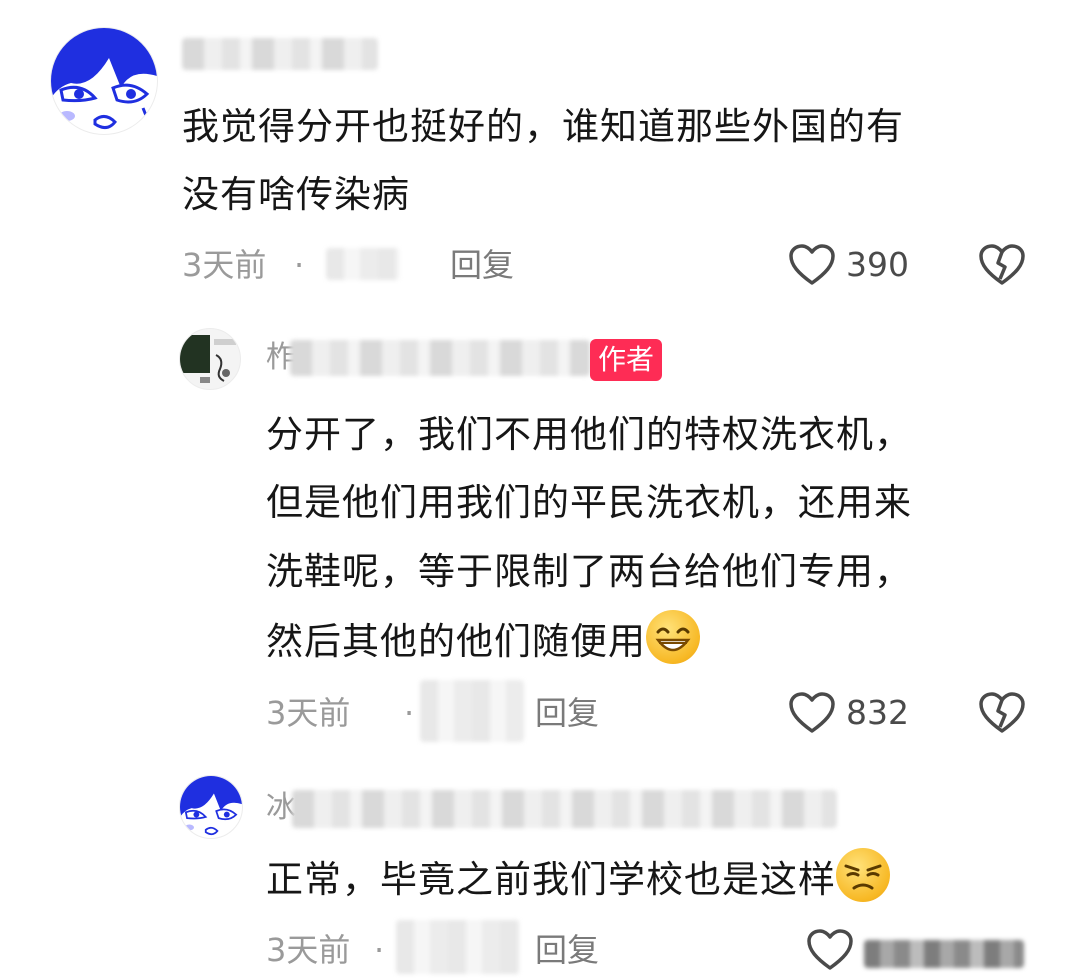 The image size is (1084, 978). Describe the element at coordinates (589, 434) in the screenshot. I see `comment-text-line: 分开了，我们不用他们的特权洗衣机，` at that location.